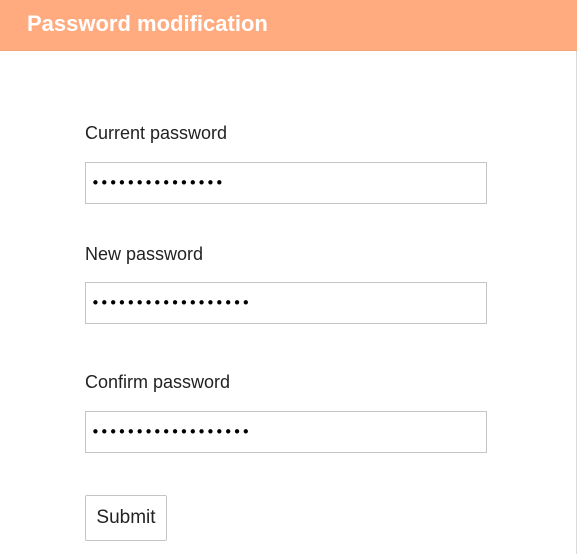  What do you see at coordinates (158, 382) in the screenshot?
I see `confirm-password-label: Confirm password` at bounding box center [158, 382].